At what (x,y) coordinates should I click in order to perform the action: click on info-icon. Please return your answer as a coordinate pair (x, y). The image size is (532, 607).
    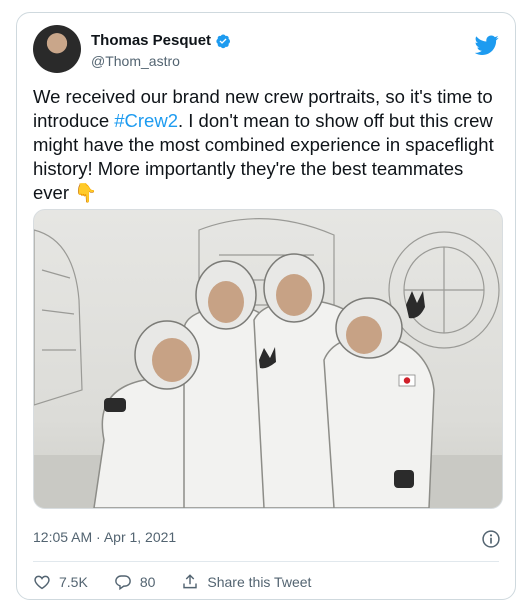
    Looking at the image, I should click on (491, 539).